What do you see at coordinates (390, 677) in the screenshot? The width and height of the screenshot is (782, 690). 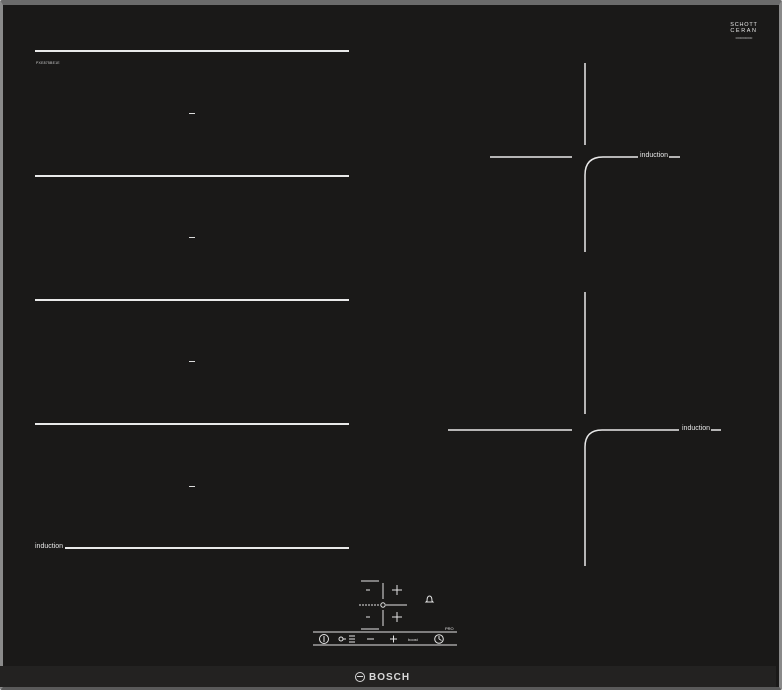 I see `brand-name: BOSCH` at bounding box center [390, 677].